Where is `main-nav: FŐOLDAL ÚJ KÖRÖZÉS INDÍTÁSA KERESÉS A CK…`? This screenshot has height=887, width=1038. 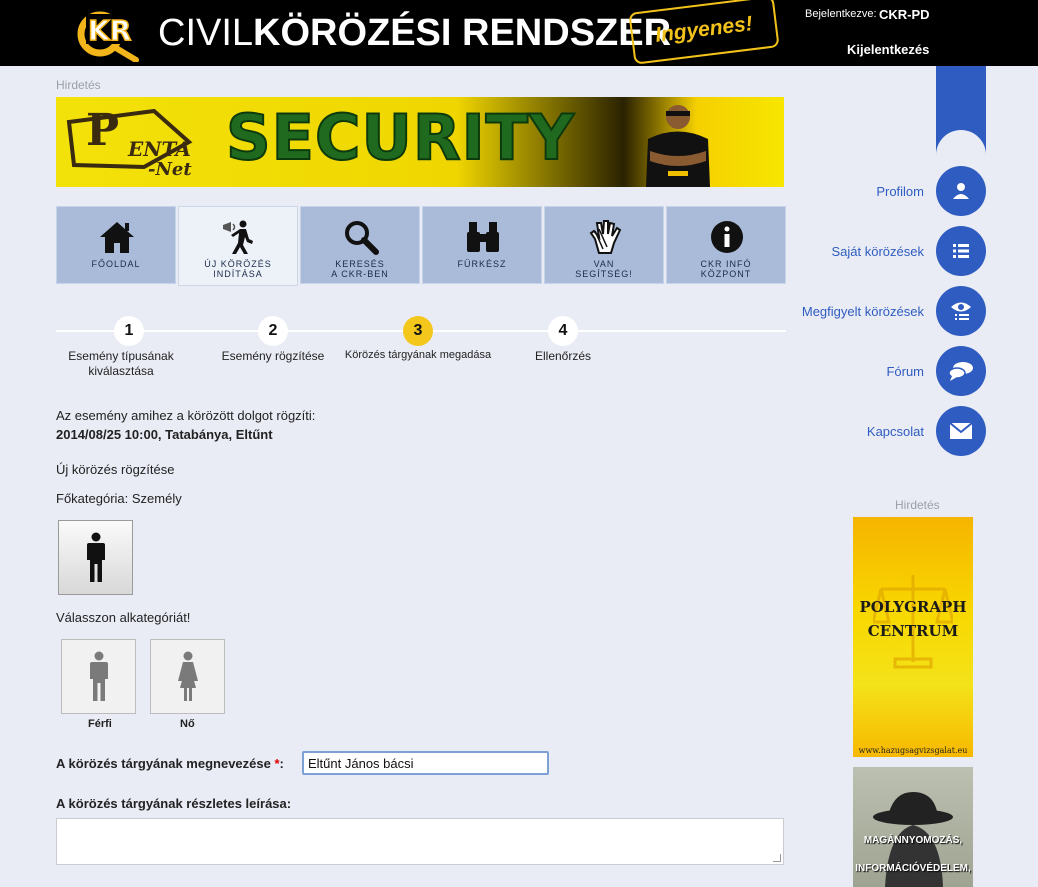
main-nav: FŐOLDAL ÚJ KÖRÖZÉS INDÍTÁSA KERESÉS A CK… is located at coordinates (421, 246).